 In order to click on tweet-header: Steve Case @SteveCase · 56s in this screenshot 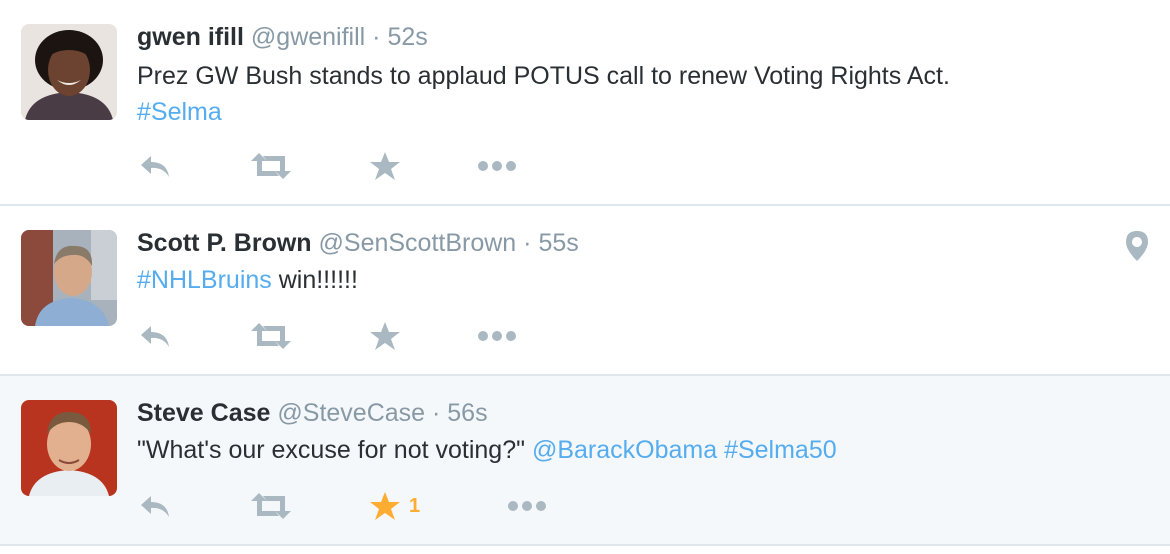, I will do `click(312, 413)`.